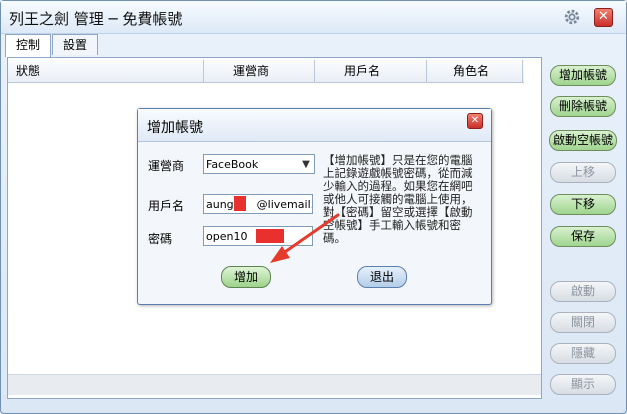 The width and height of the screenshot is (627, 414). What do you see at coordinates (572, 17) in the screenshot?
I see `gear-icon` at bounding box center [572, 17].